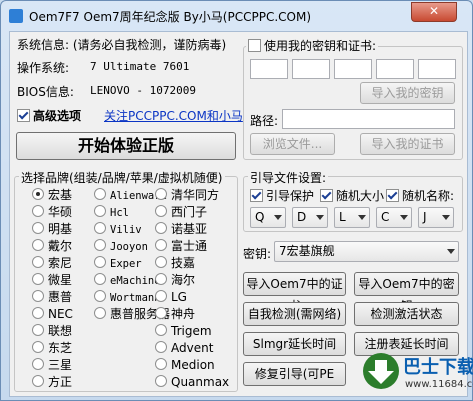 This screenshot has width=473, height=401. I want to click on brand-option-col3-1: 西门子, so click(181, 212).